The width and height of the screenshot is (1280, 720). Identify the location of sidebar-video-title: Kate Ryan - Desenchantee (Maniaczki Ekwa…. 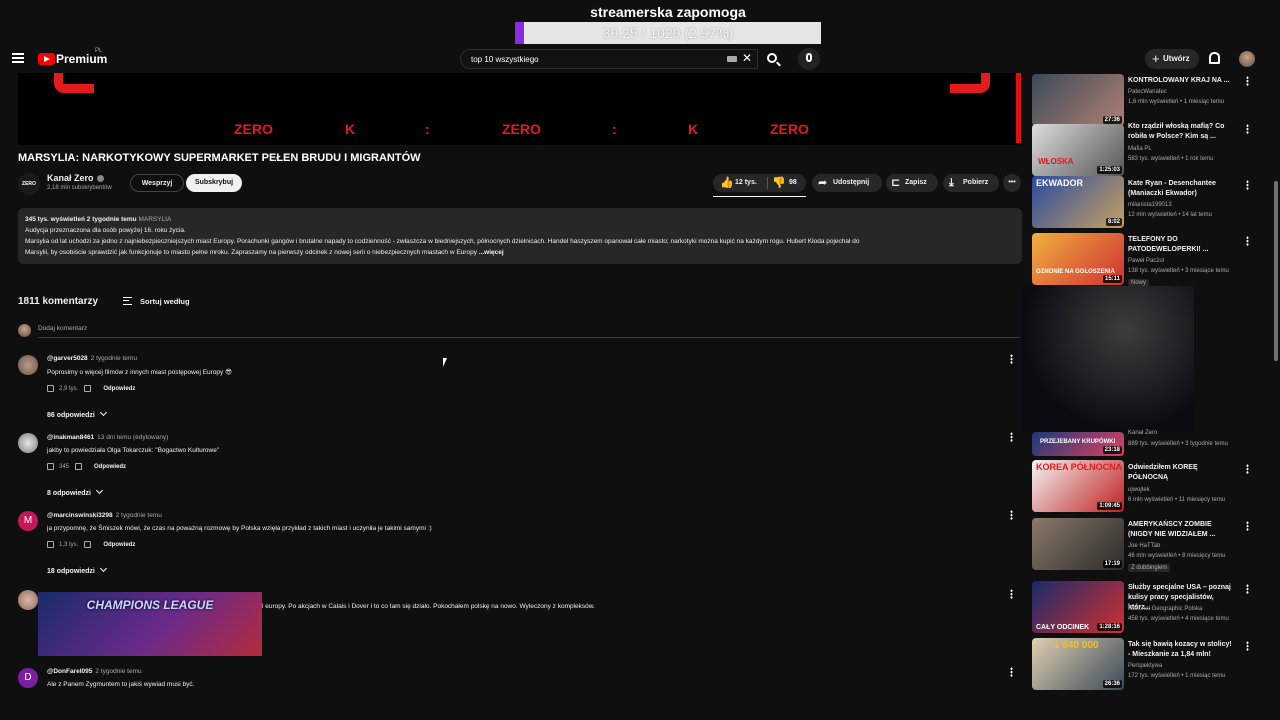
(1182, 189).